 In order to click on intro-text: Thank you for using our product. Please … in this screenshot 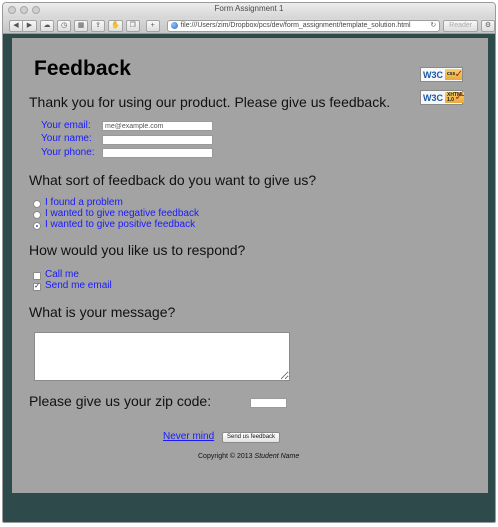, I will do `click(210, 102)`.